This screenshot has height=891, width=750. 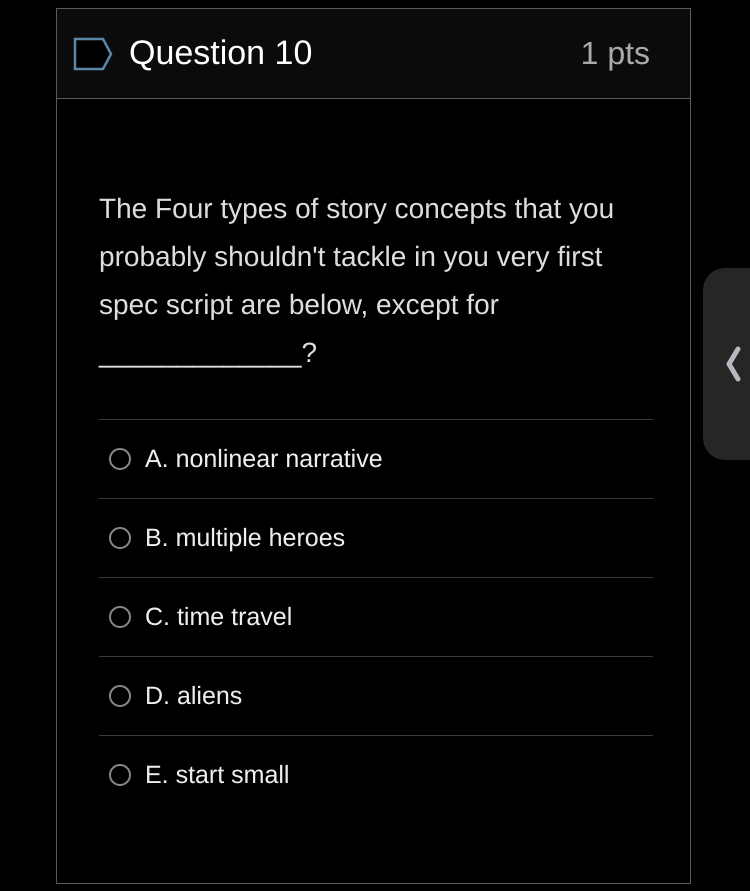 I want to click on points-label: 1 pts, so click(x=615, y=53).